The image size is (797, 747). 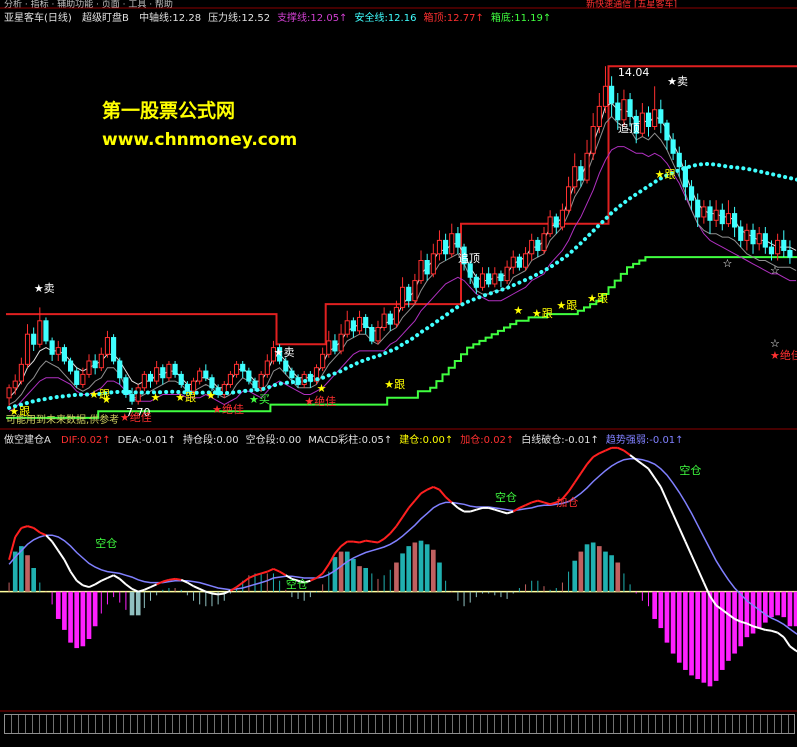 I want to click on header-item: 箱顶:12.77↑, so click(x=453, y=18).